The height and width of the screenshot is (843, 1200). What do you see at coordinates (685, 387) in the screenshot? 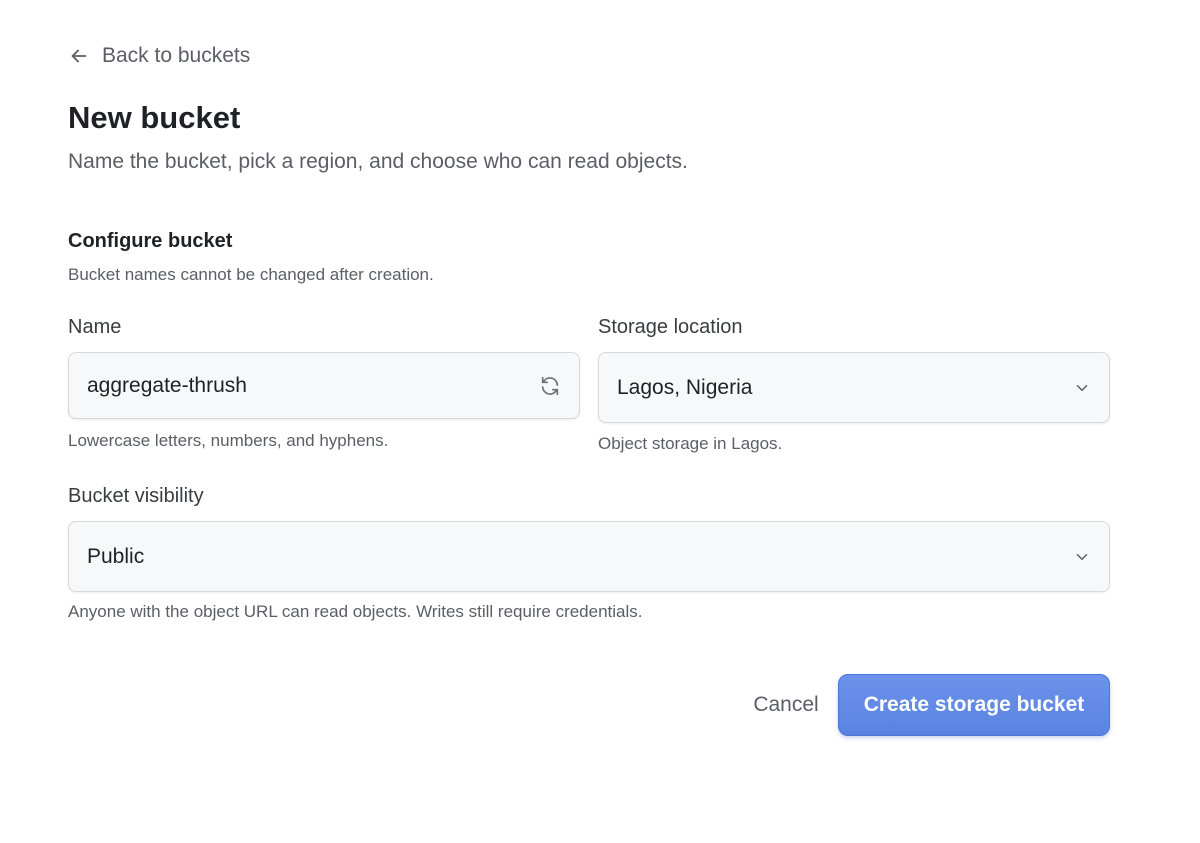
I see `location-selected-value: Lagos, Nigeria` at bounding box center [685, 387].